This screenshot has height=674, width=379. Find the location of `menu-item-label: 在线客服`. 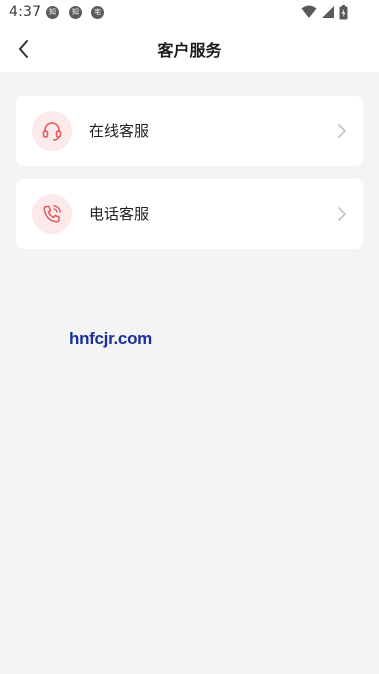

menu-item-label: 在线客服 is located at coordinates (119, 131).